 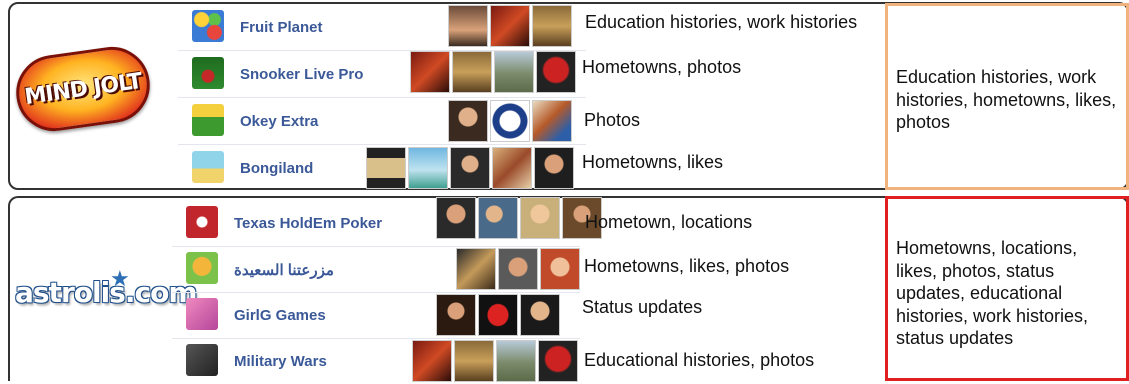 What do you see at coordinates (279, 121) in the screenshot?
I see `app-name: Okey Extra` at bounding box center [279, 121].